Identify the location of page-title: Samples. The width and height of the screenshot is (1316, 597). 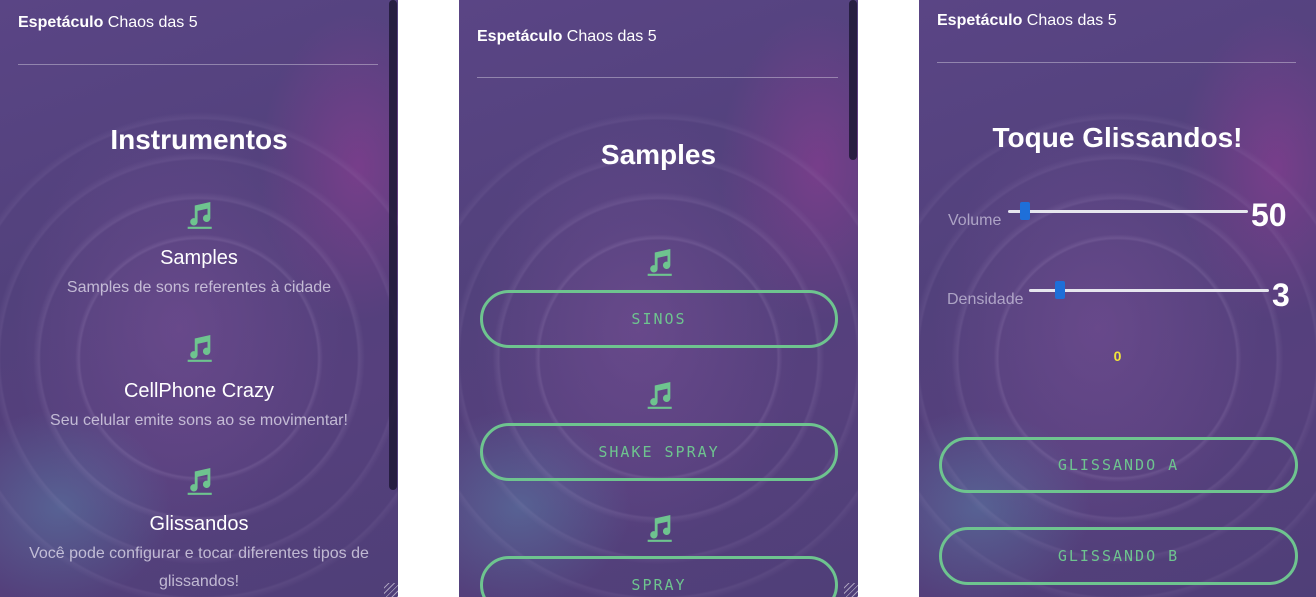
(658, 154).